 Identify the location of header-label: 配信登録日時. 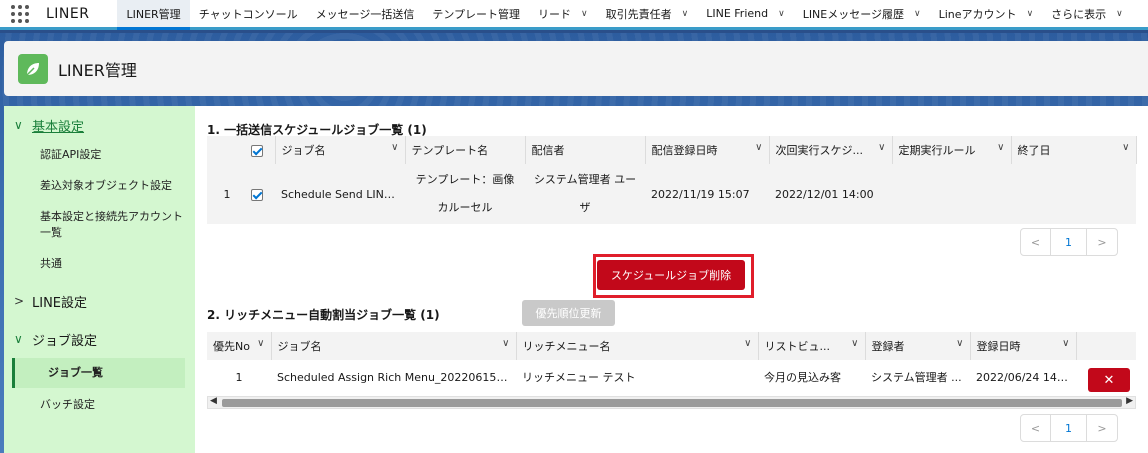
(684, 150).